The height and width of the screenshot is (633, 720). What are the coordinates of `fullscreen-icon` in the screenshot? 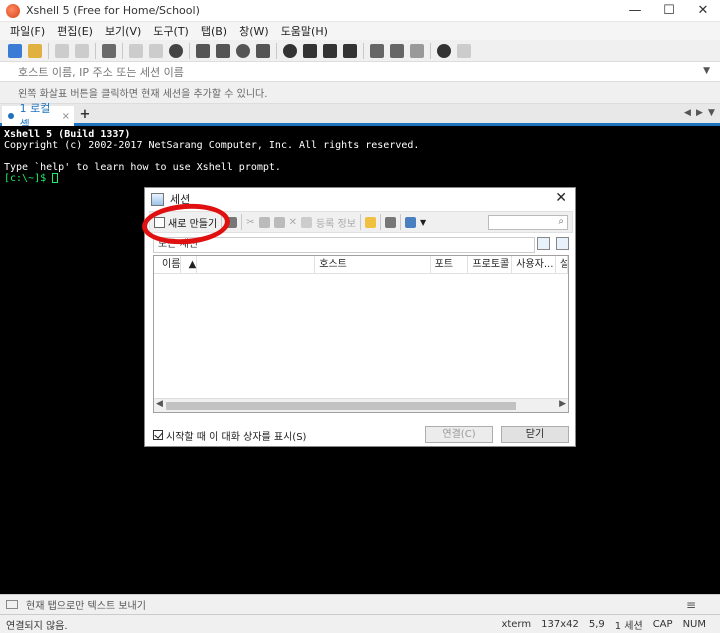 It's located at (330, 50).